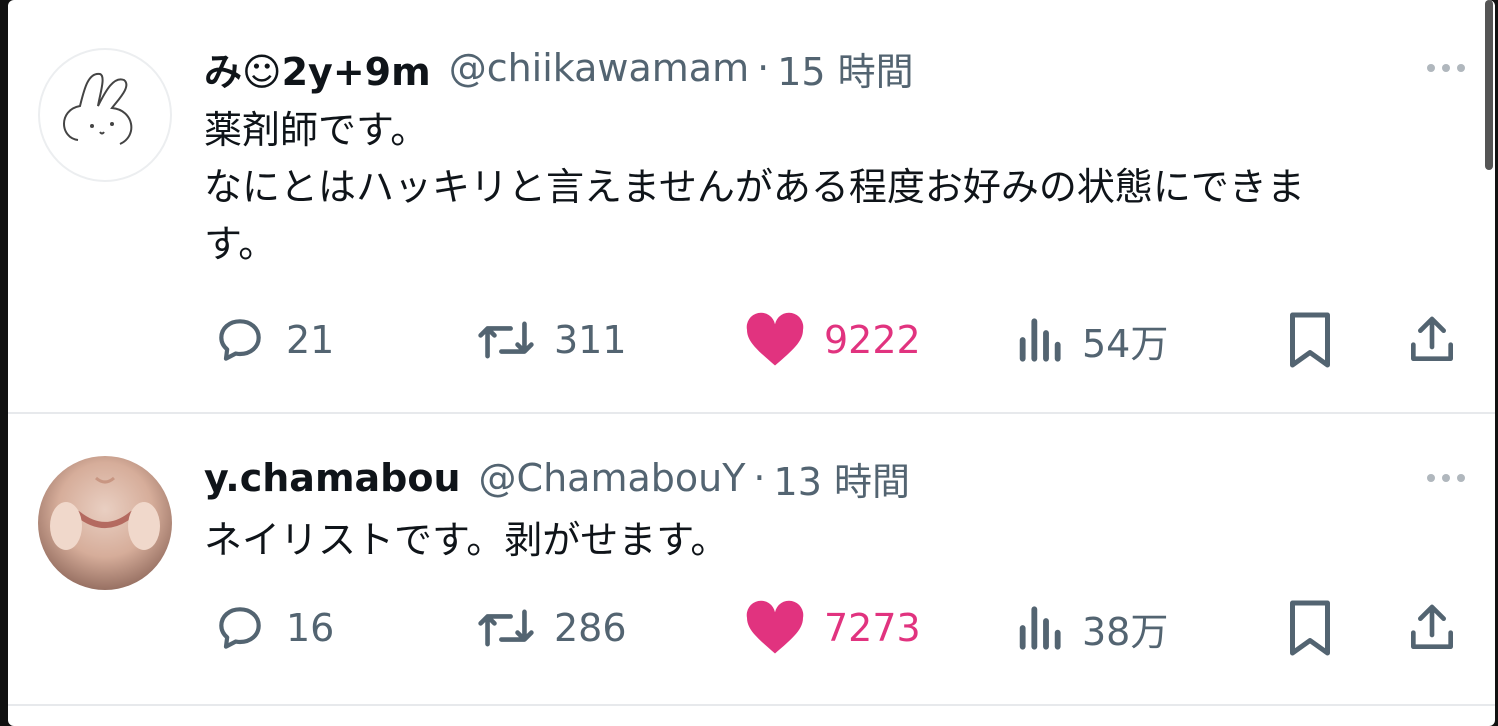 The height and width of the screenshot is (726, 1498). I want to click on views-count: 54万, so click(1125, 343).